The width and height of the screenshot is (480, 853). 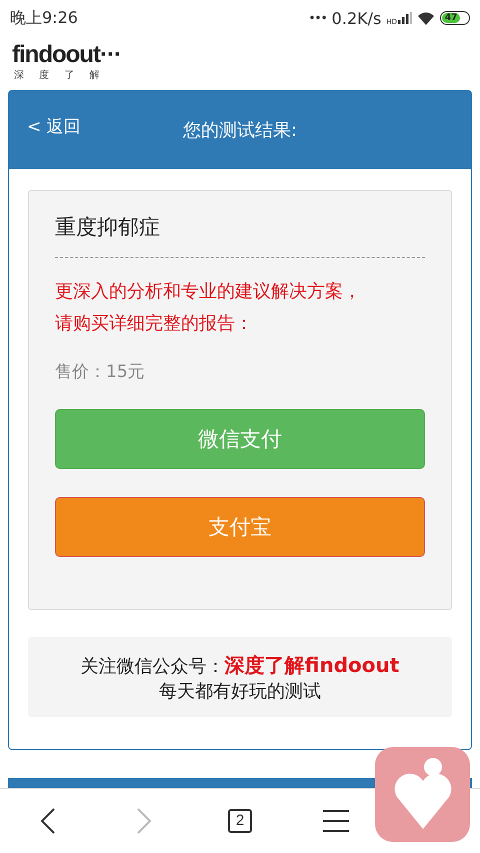 I want to click on tabs-button: 2, so click(x=240, y=821).